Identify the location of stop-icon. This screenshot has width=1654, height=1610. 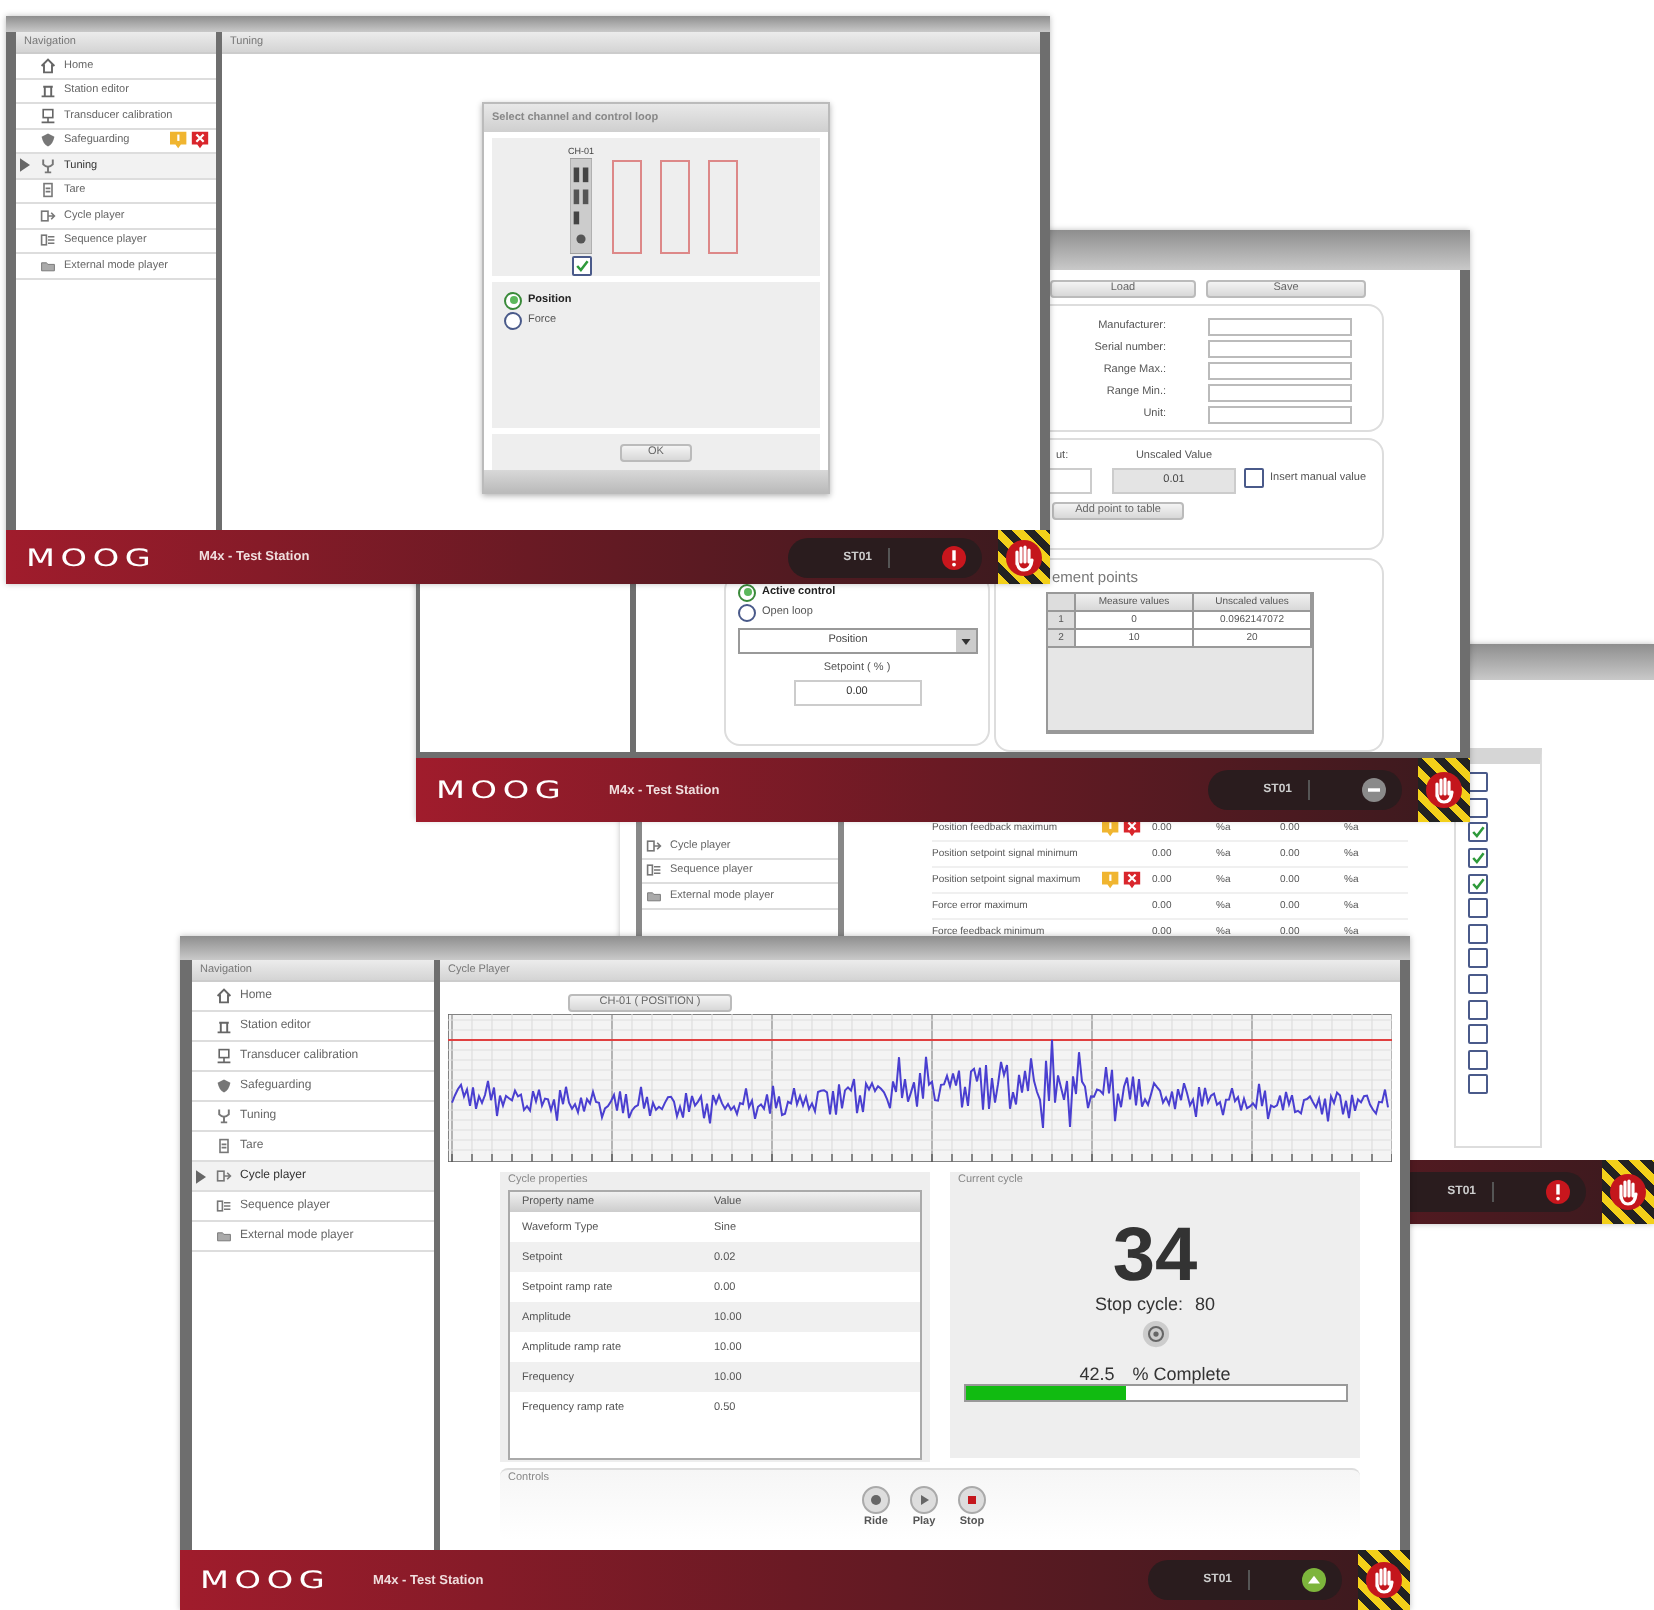
(972, 1500).